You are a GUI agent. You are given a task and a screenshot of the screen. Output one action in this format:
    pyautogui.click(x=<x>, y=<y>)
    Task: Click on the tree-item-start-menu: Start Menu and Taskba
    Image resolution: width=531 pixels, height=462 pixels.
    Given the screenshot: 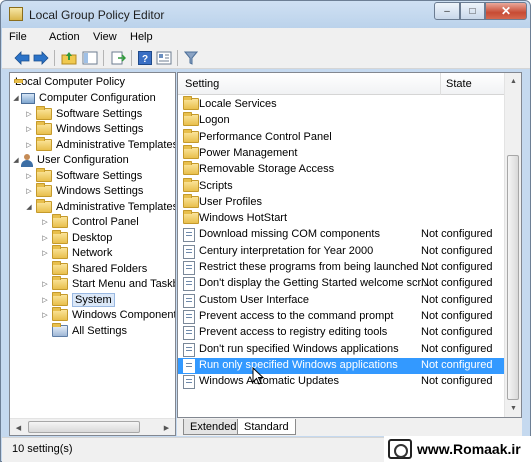 What is the action you would take?
    pyautogui.click(x=114, y=284)
    